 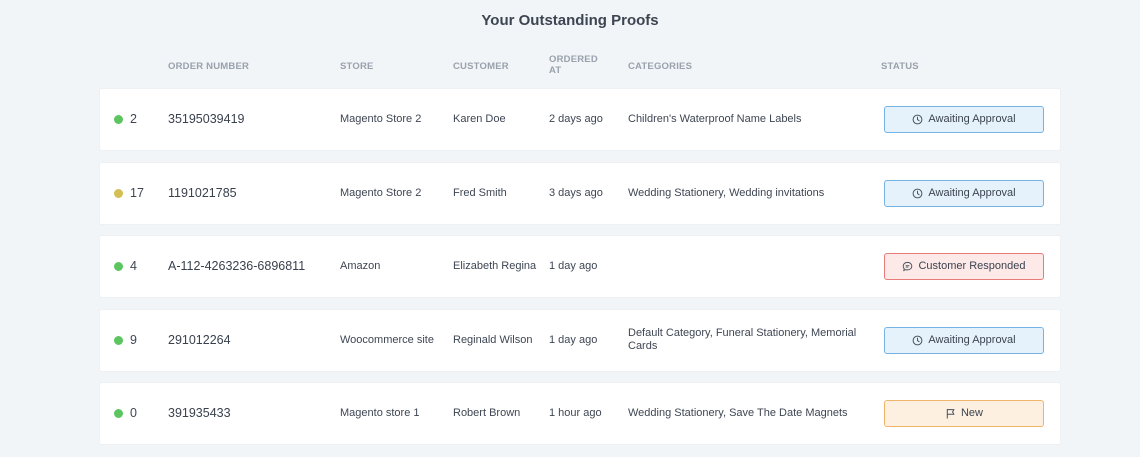 What do you see at coordinates (479, 119) in the screenshot?
I see `customer-name: Karen Doe` at bounding box center [479, 119].